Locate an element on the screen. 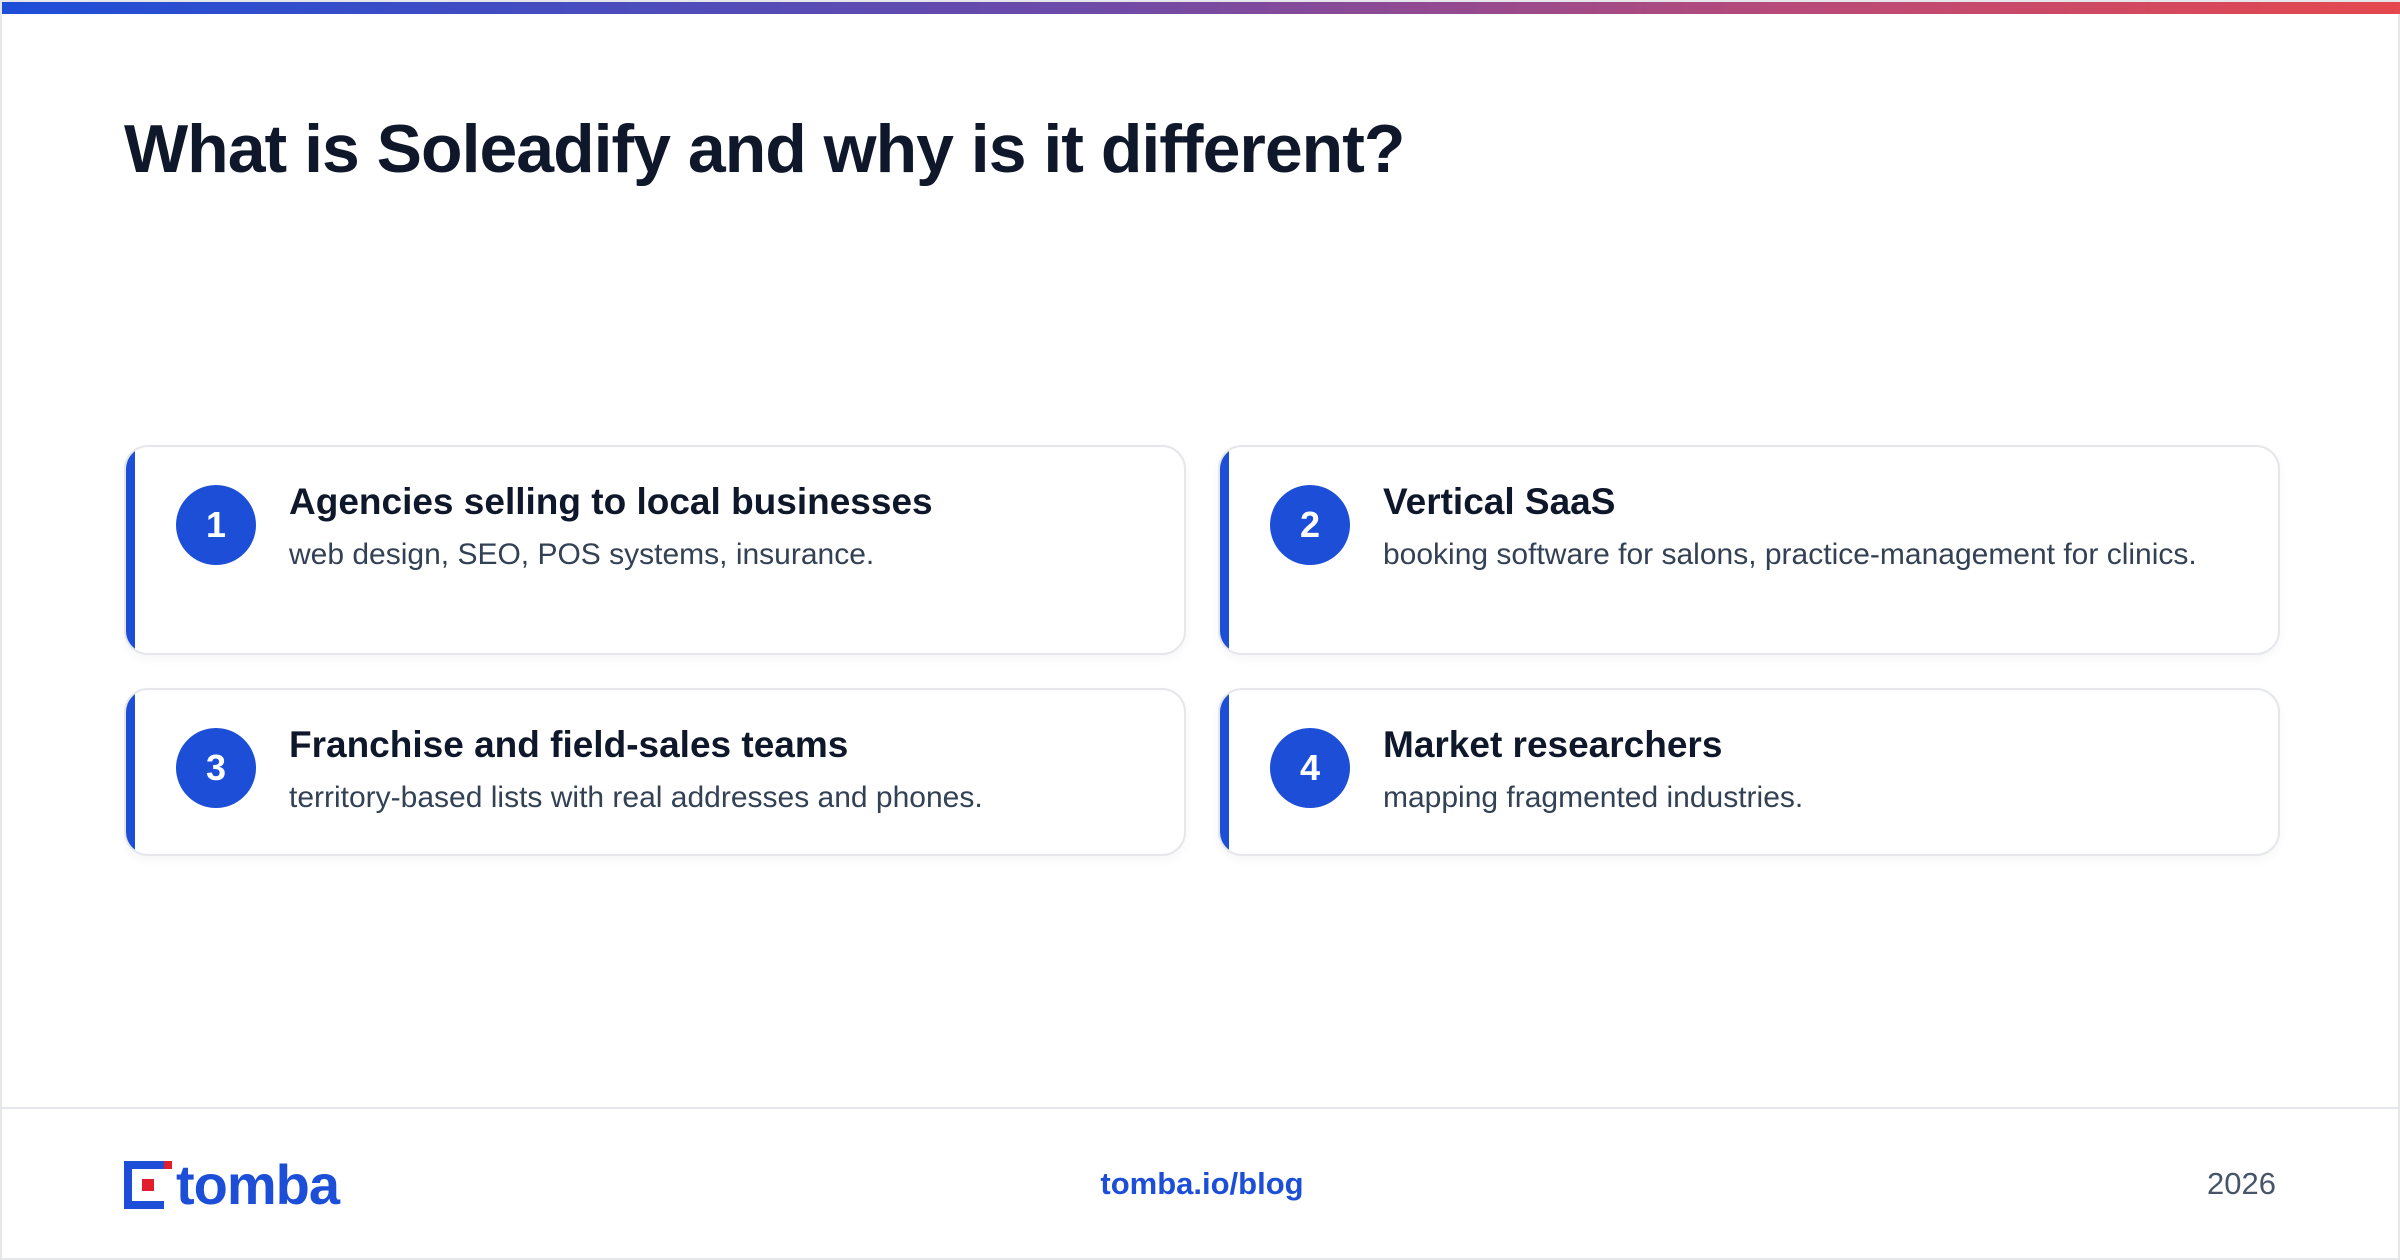 This screenshot has width=2400, height=1260. footer-divider is located at coordinates (1201, 1108).